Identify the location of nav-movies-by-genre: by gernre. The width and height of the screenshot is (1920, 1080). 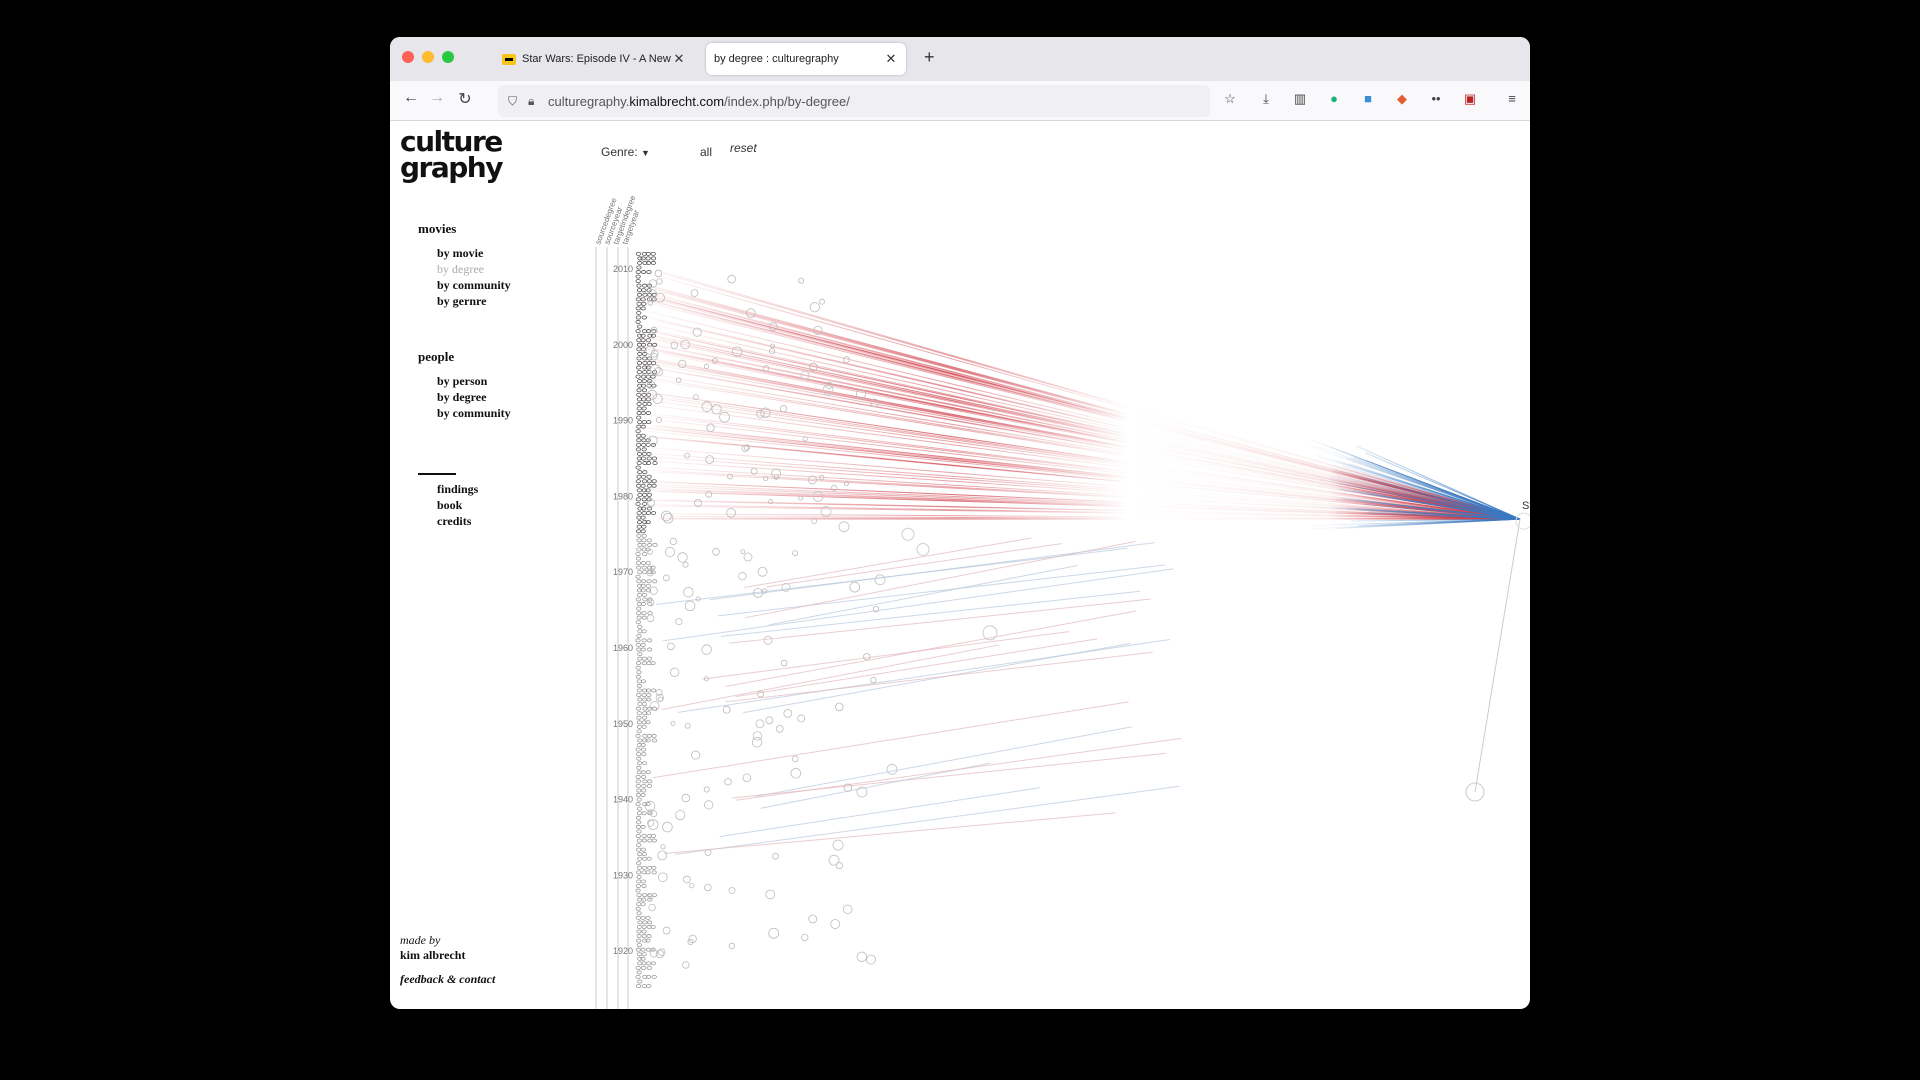
(464, 301).